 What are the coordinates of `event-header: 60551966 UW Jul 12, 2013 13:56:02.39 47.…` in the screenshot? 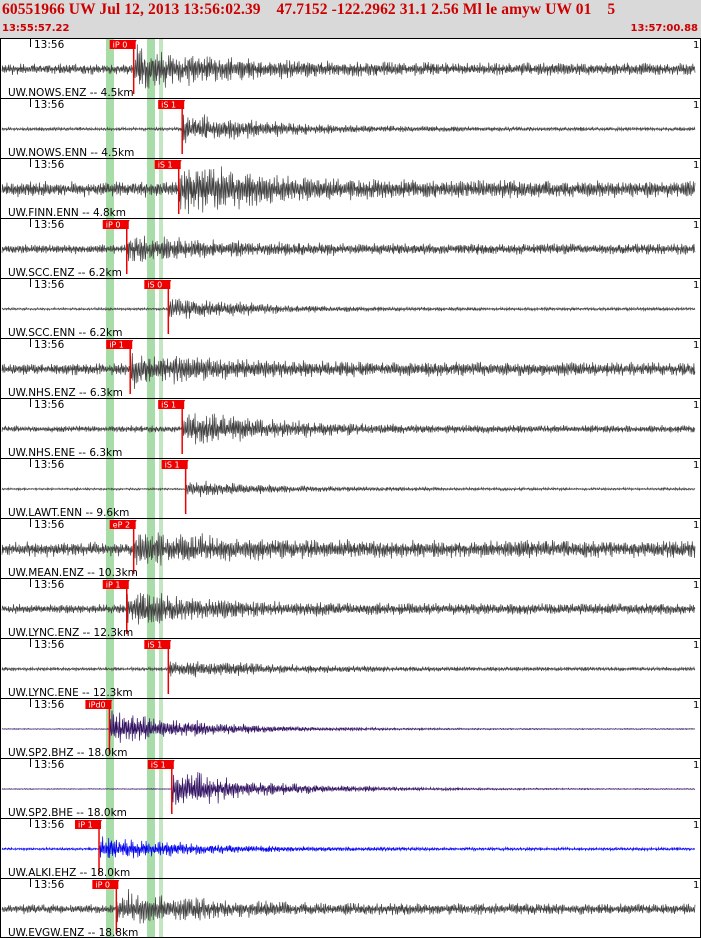 It's located at (350, 19).